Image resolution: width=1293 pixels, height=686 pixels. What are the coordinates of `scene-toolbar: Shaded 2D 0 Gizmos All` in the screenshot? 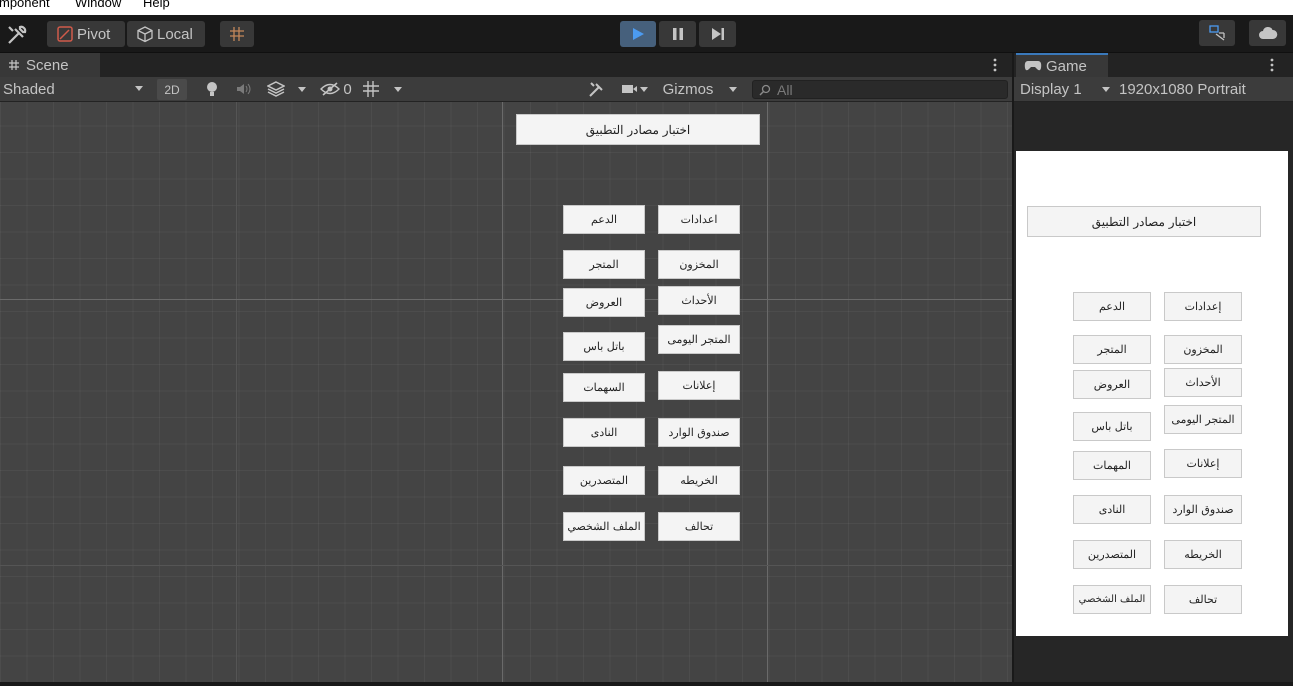 It's located at (506, 89).